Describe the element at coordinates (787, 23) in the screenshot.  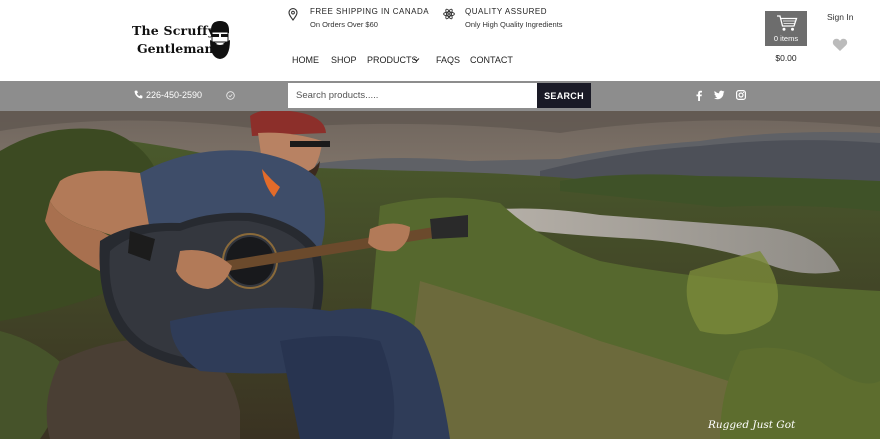
I see `shopping-cart-icon` at that location.